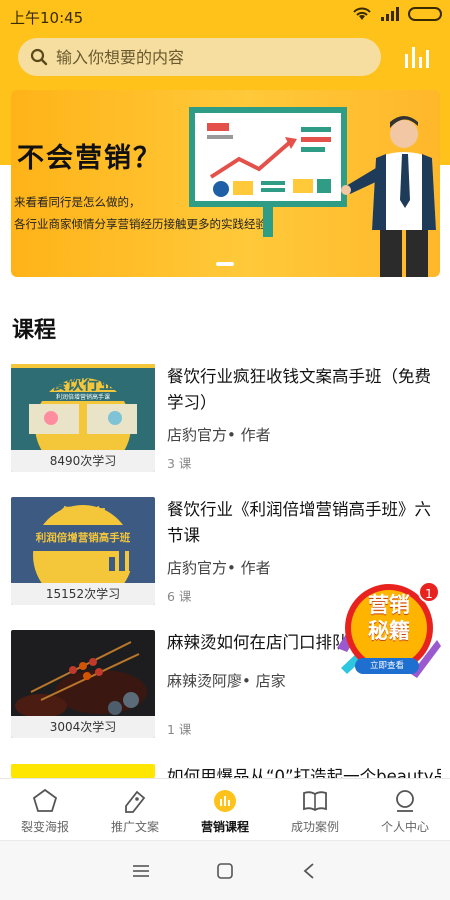  Describe the element at coordinates (83, 396) in the screenshot. I see `thumbnail-subtitle: 利润倍增营销高手课` at that location.